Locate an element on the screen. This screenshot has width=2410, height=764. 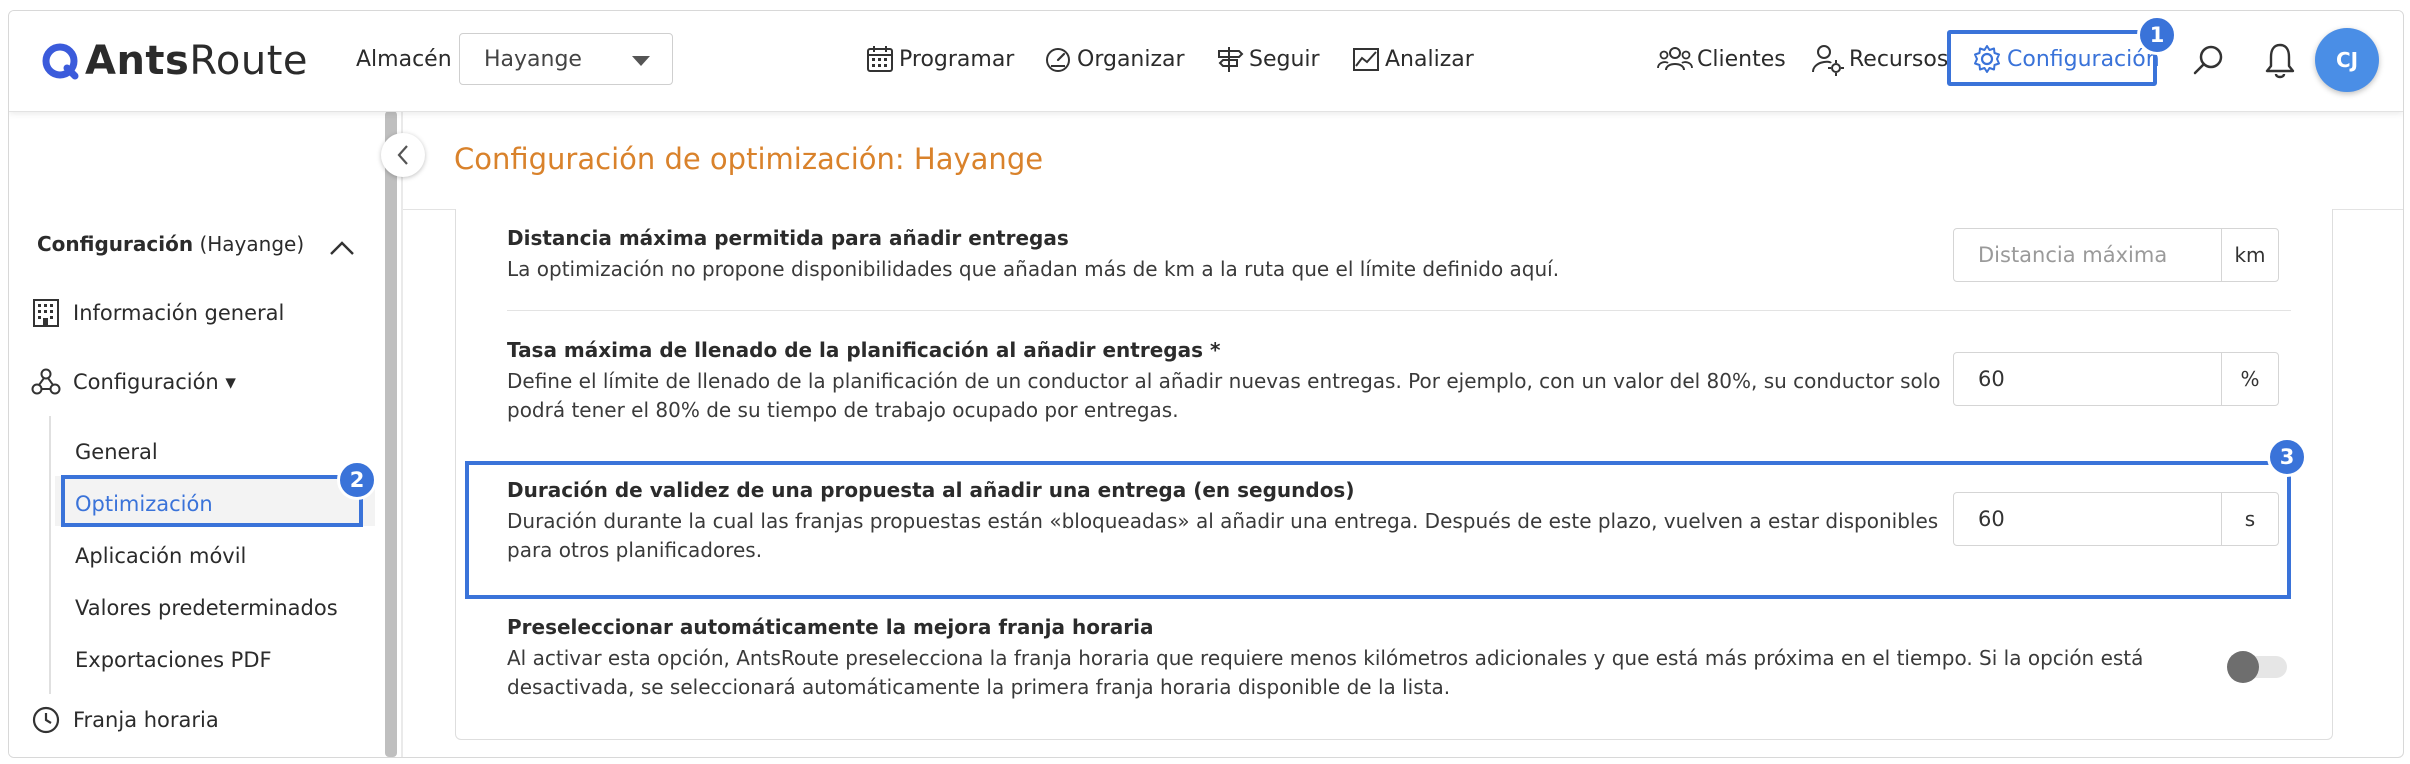
bell-icon is located at coordinates (2280, 61).